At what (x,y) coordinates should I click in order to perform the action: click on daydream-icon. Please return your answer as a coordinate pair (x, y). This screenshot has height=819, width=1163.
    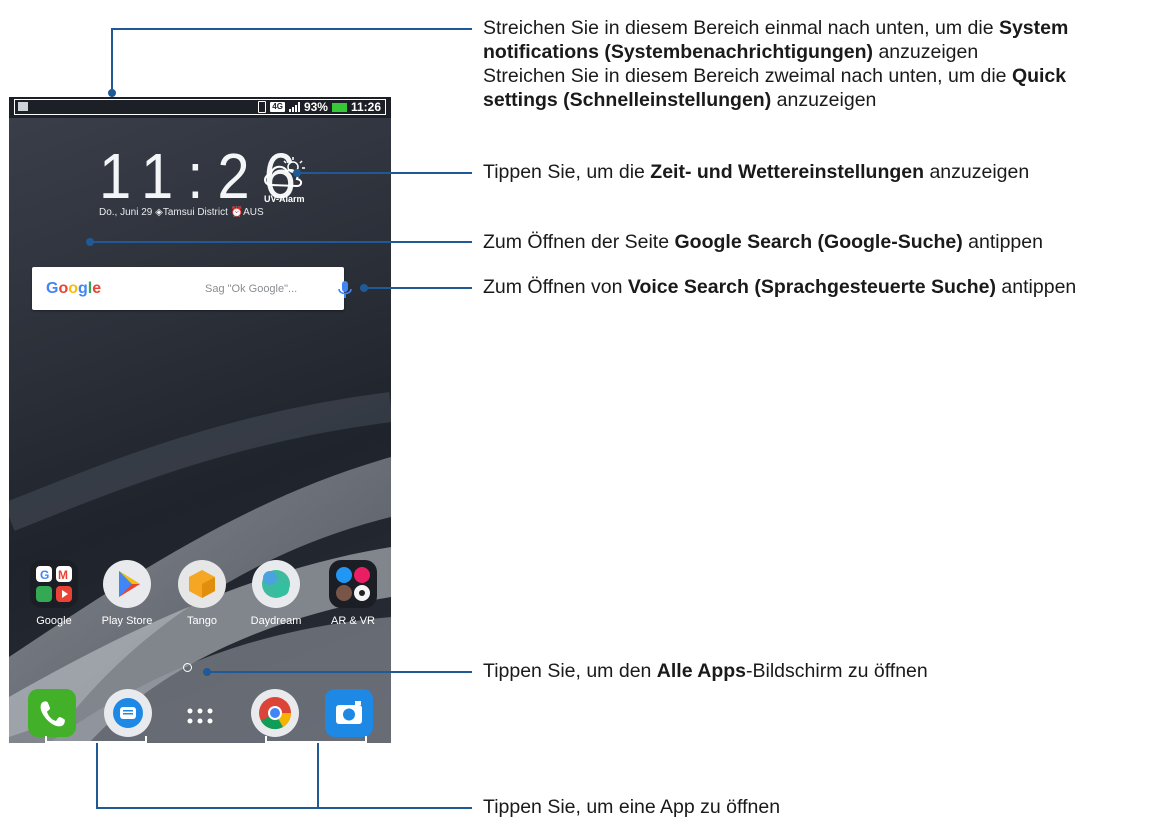
    Looking at the image, I should click on (276, 584).